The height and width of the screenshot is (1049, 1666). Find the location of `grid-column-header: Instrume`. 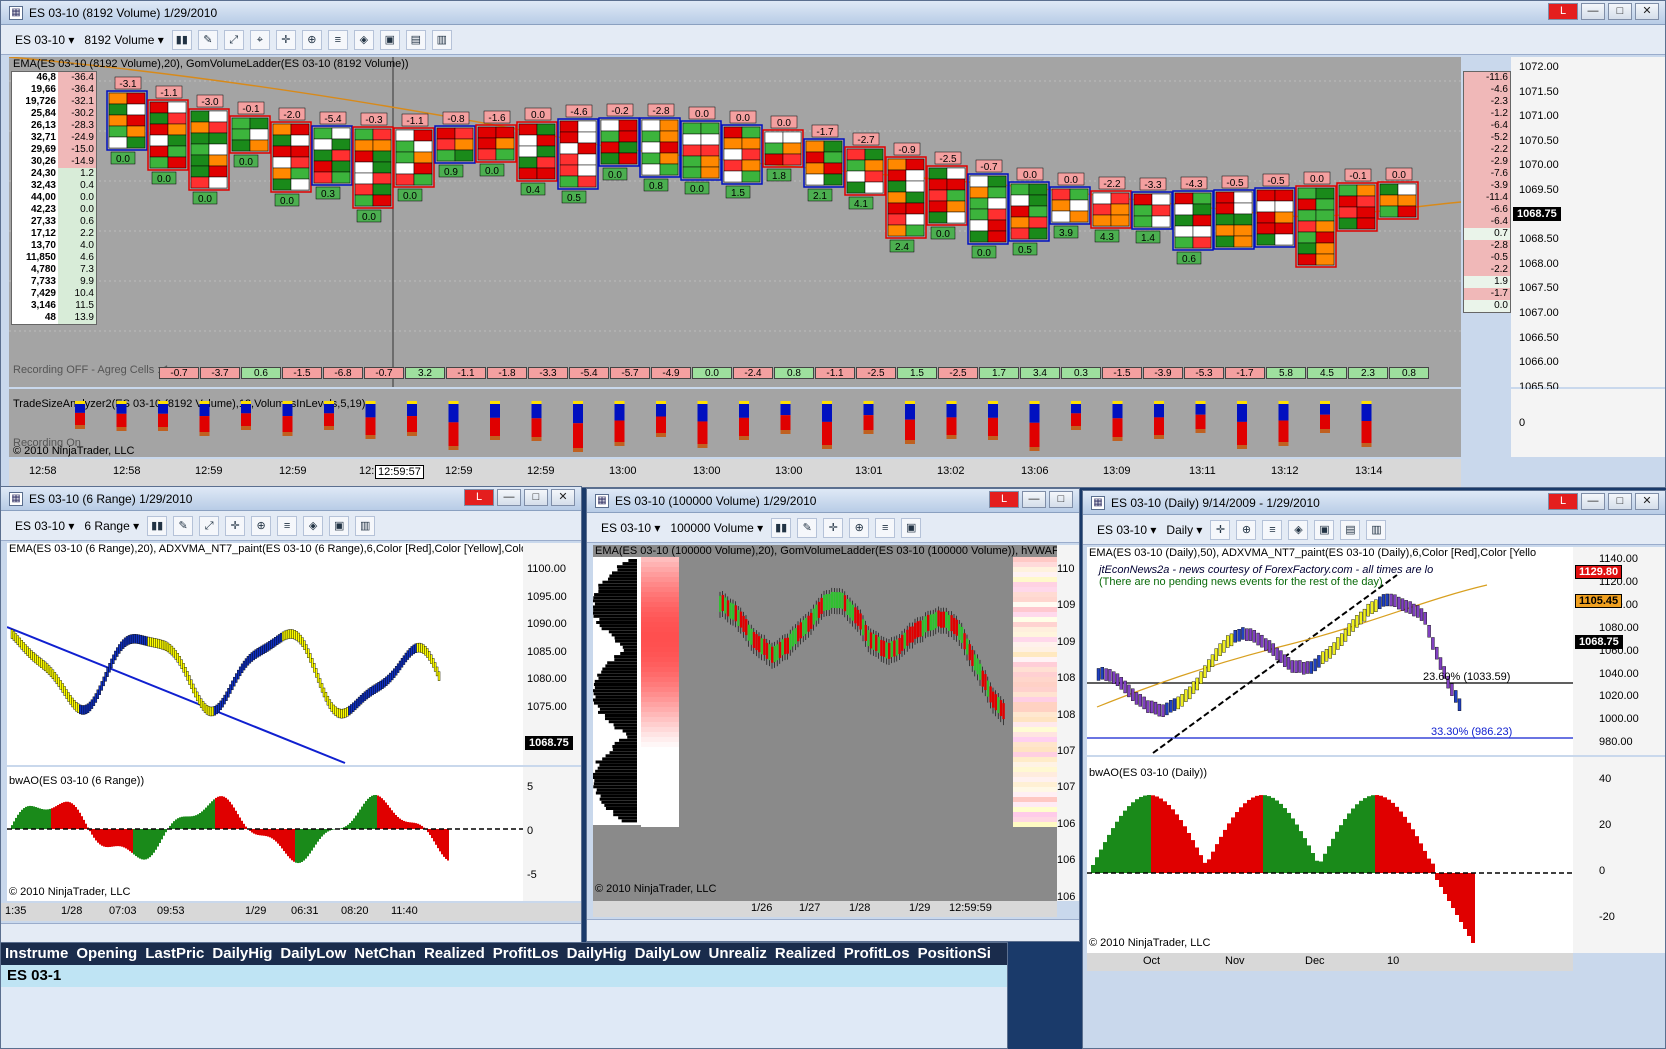

grid-column-header: Instrume is located at coordinates (36, 954).